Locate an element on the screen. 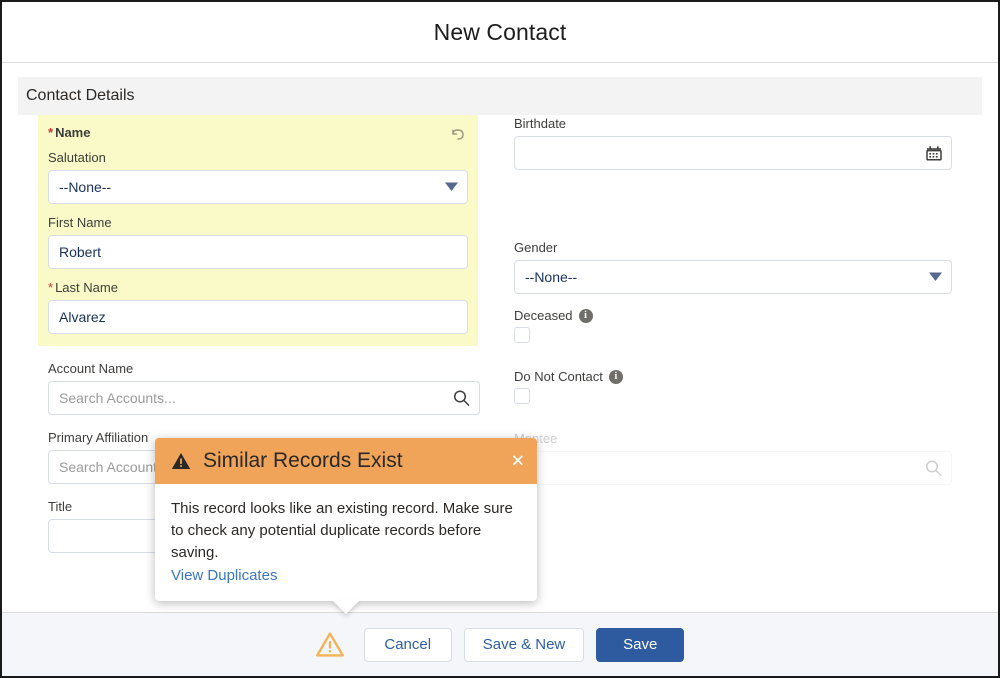  modal-header: New Contact is located at coordinates (500, 32).